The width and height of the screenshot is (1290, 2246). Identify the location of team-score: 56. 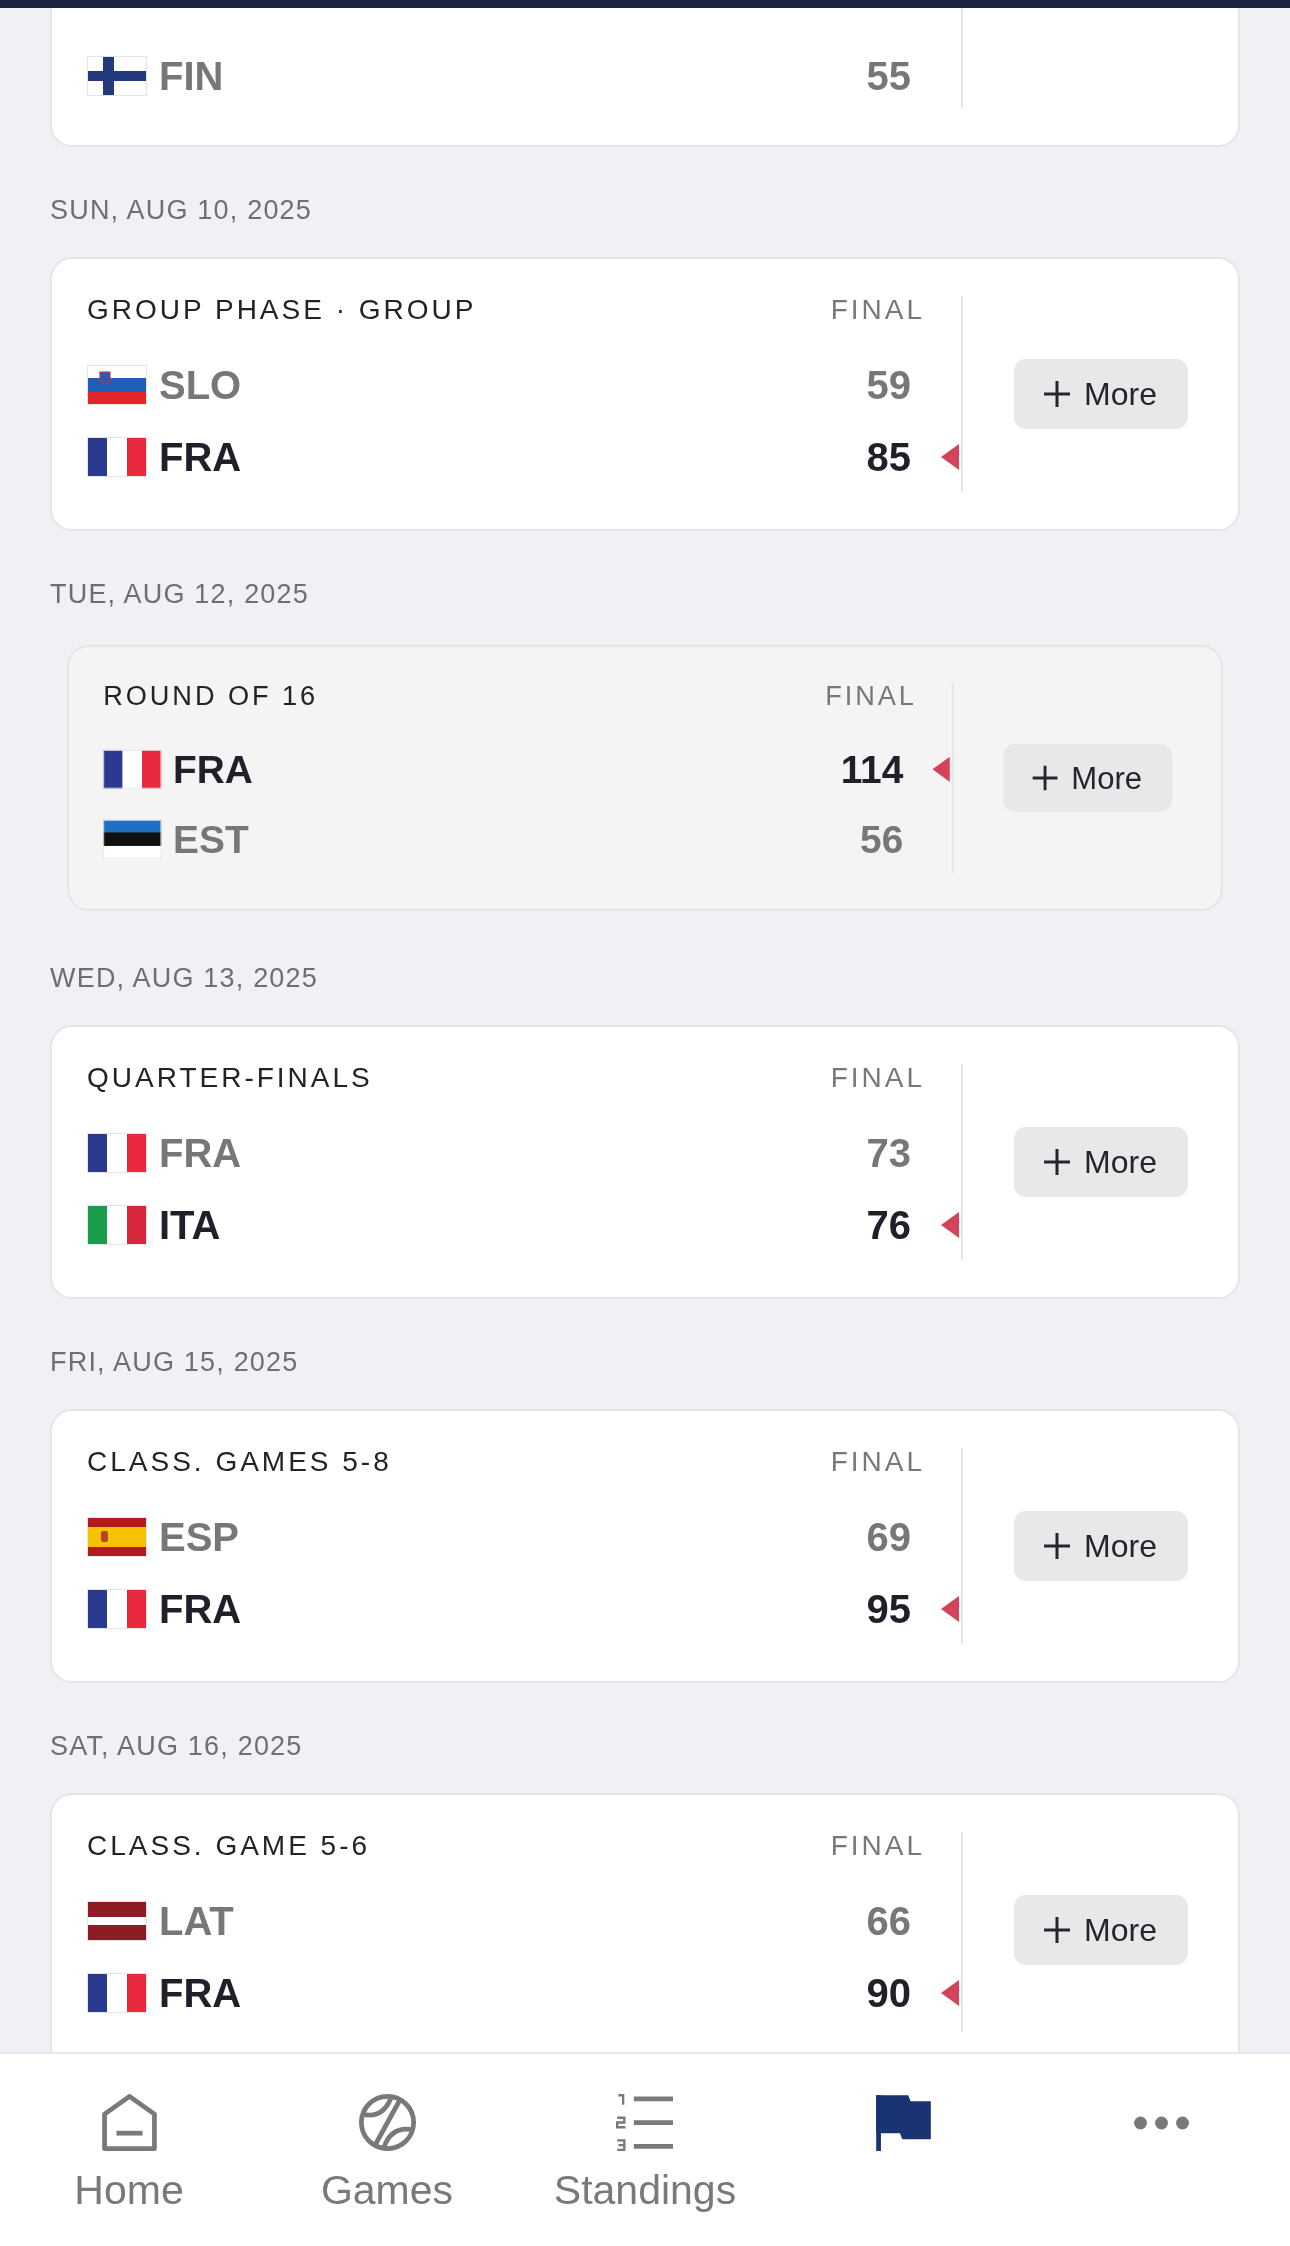
(882, 839).